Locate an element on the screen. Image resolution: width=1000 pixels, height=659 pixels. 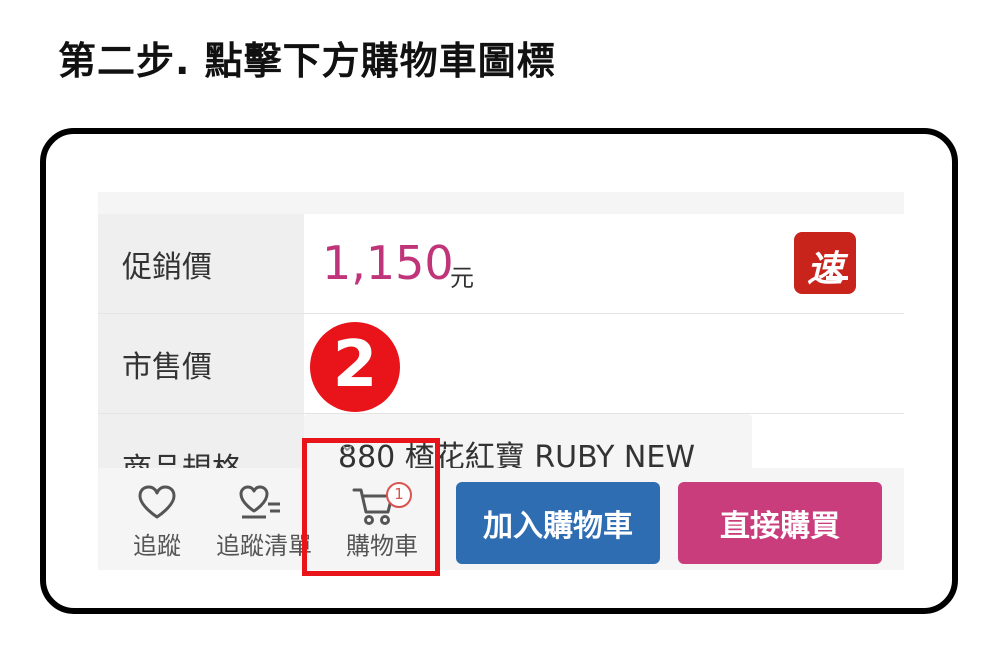
top-strip is located at coordinates (501, 203).